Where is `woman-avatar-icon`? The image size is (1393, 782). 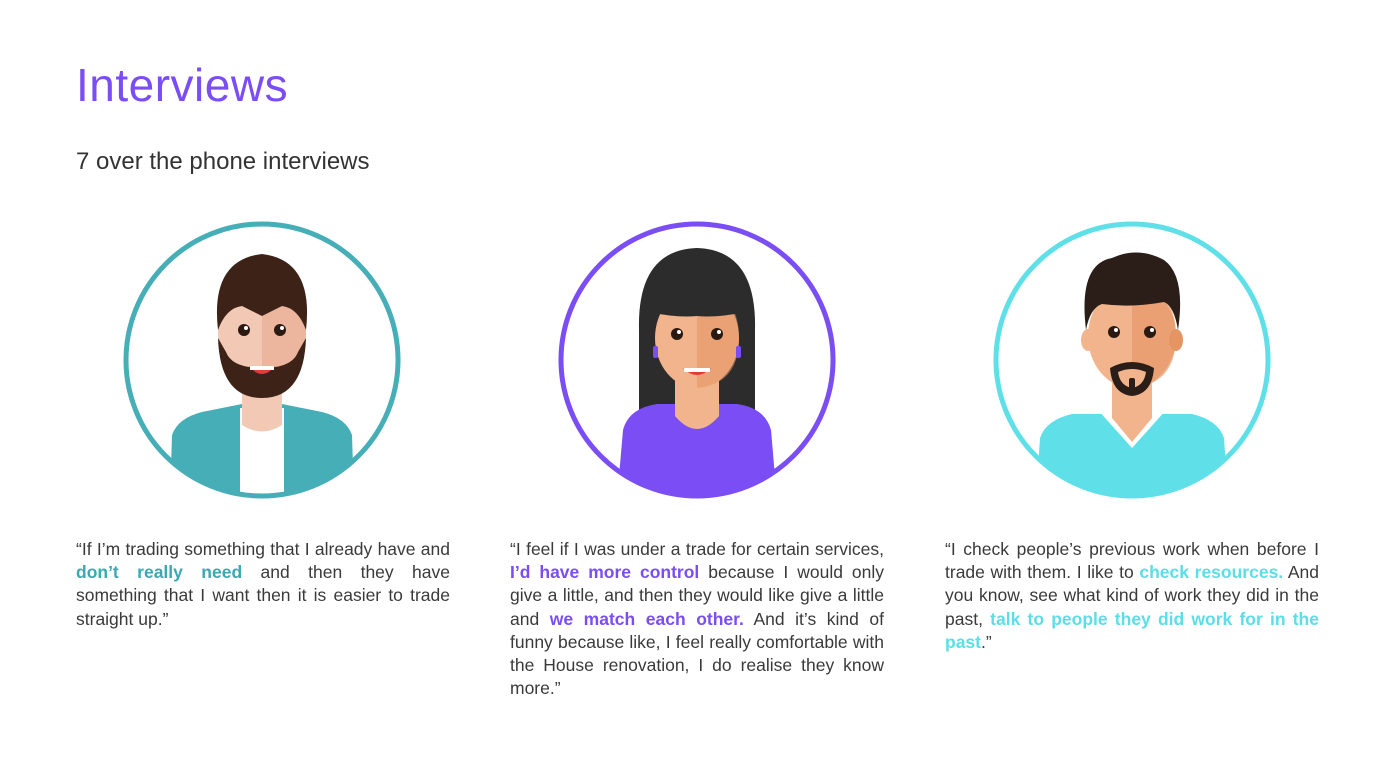
woman-avatar-icon is located at coordinates (697, 360).